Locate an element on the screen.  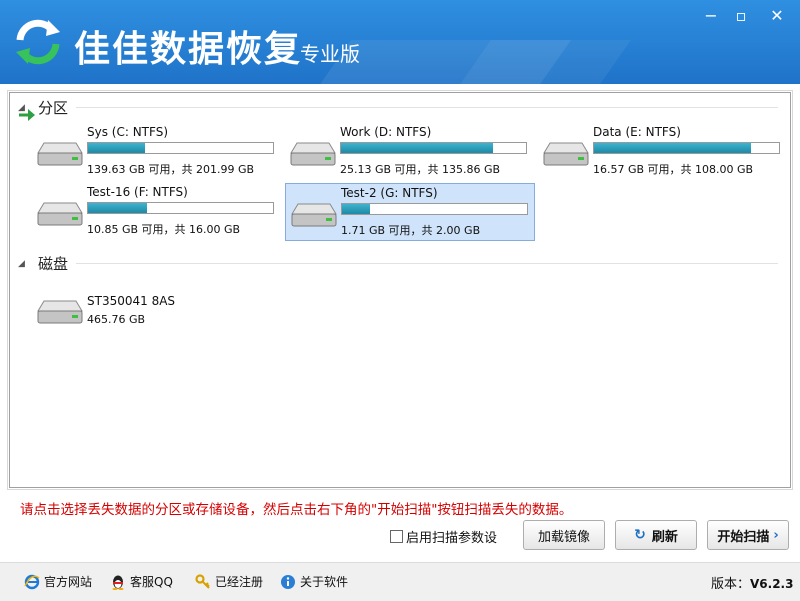
disk-size: 465.76 GB is located at coordinates (116, 319).